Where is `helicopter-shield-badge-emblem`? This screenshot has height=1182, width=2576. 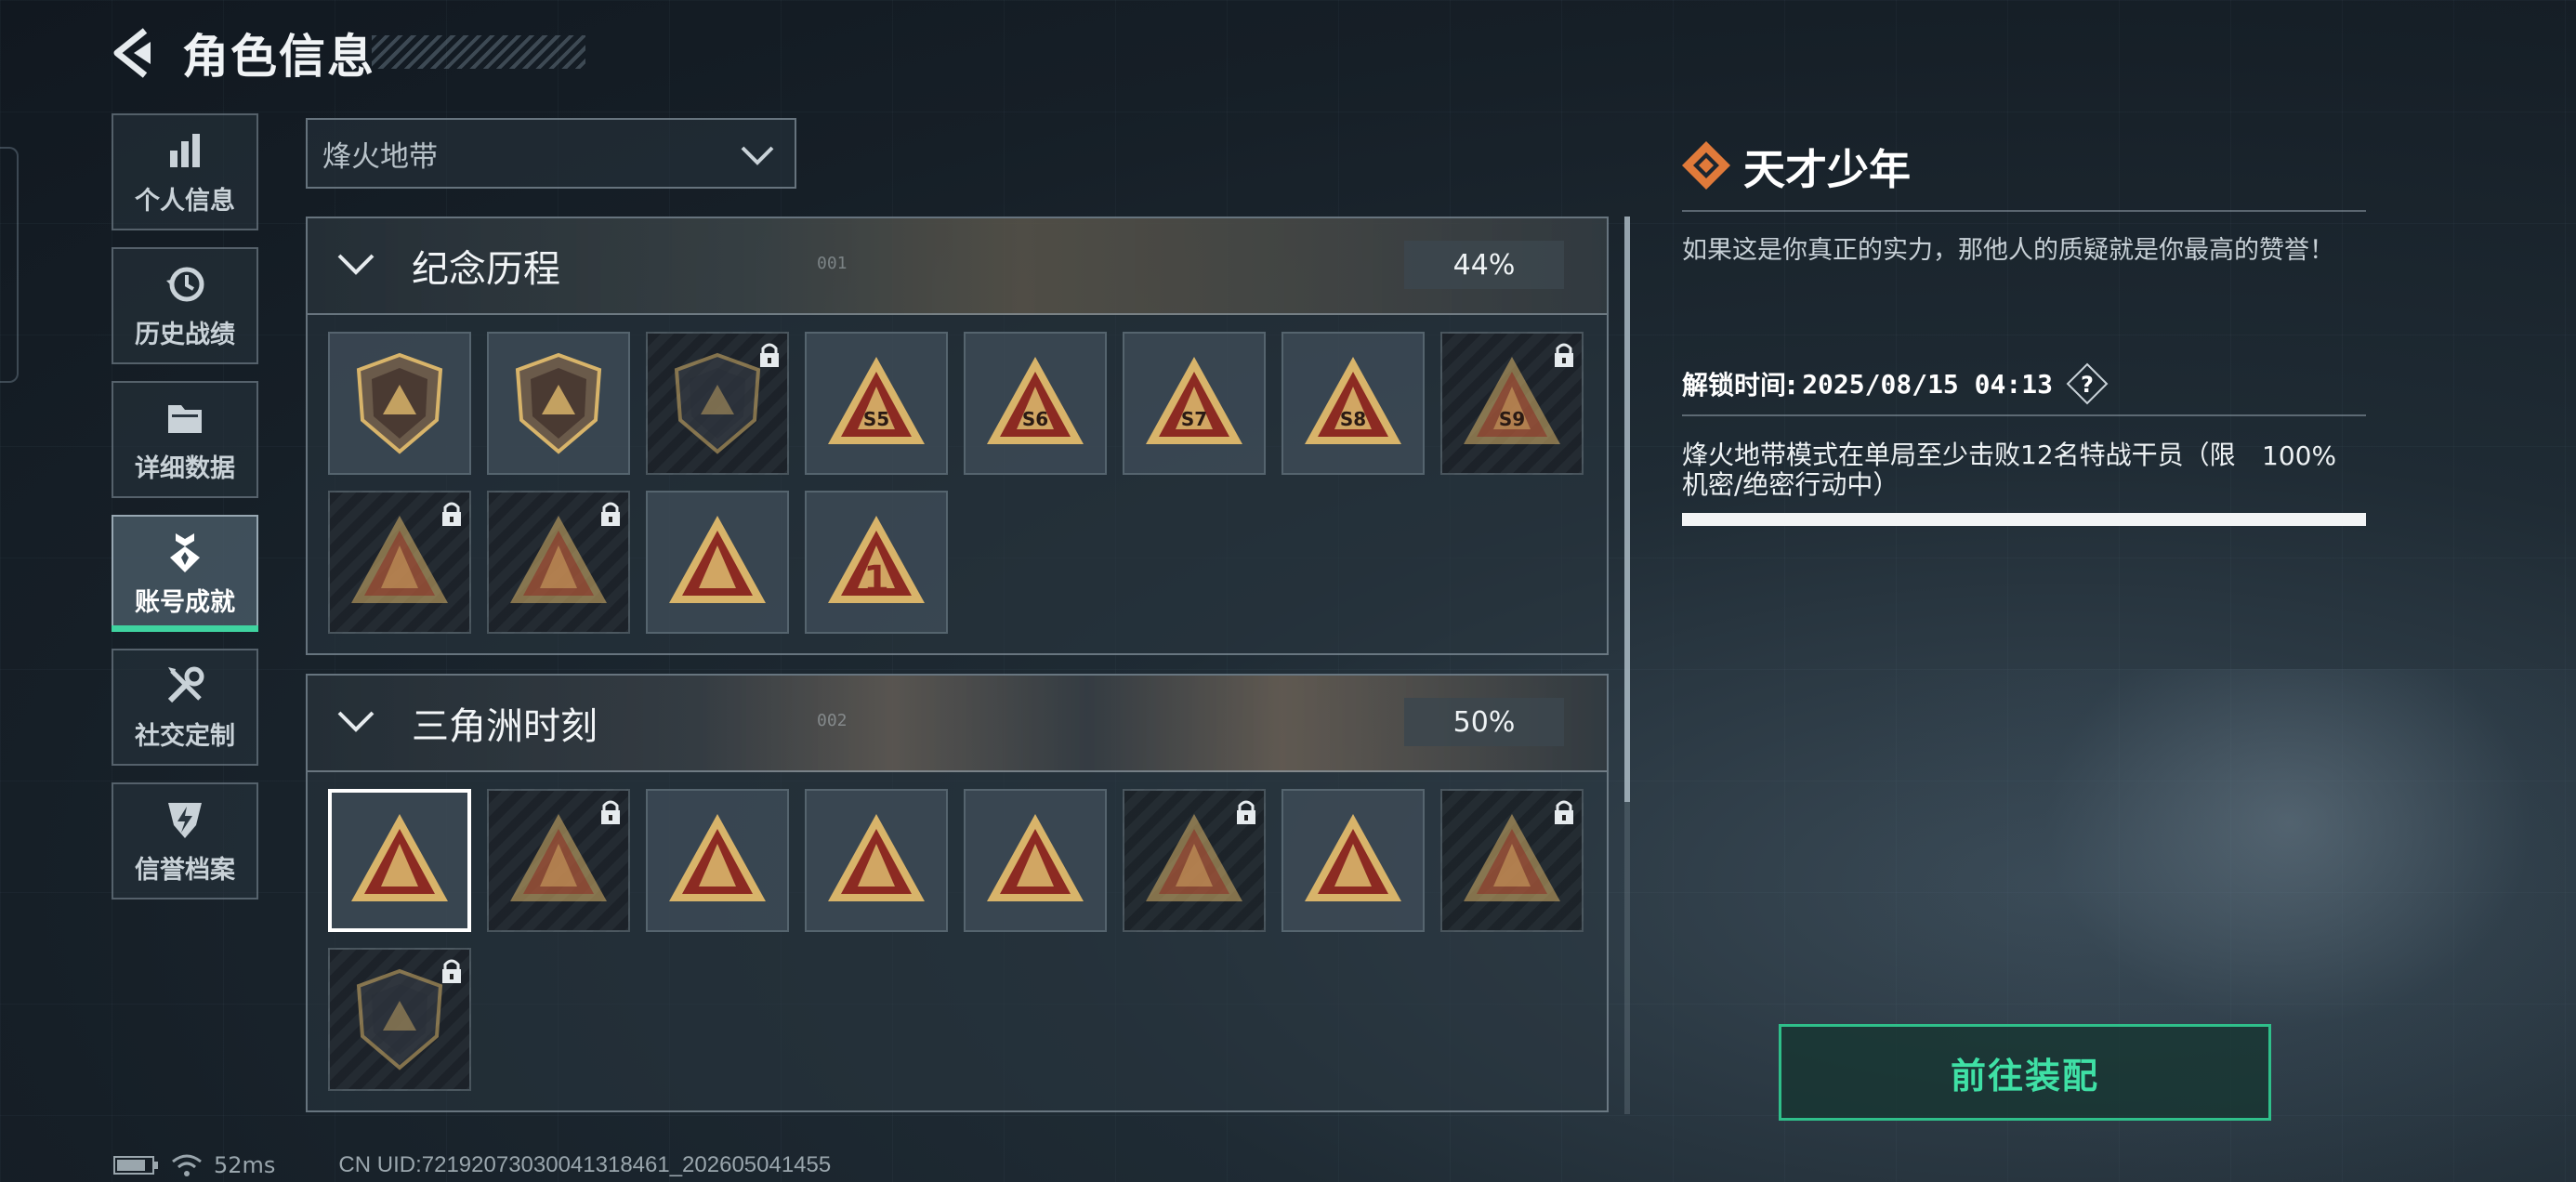 helicopter-shield-badge-emblem is located at coordinates (558, 403).